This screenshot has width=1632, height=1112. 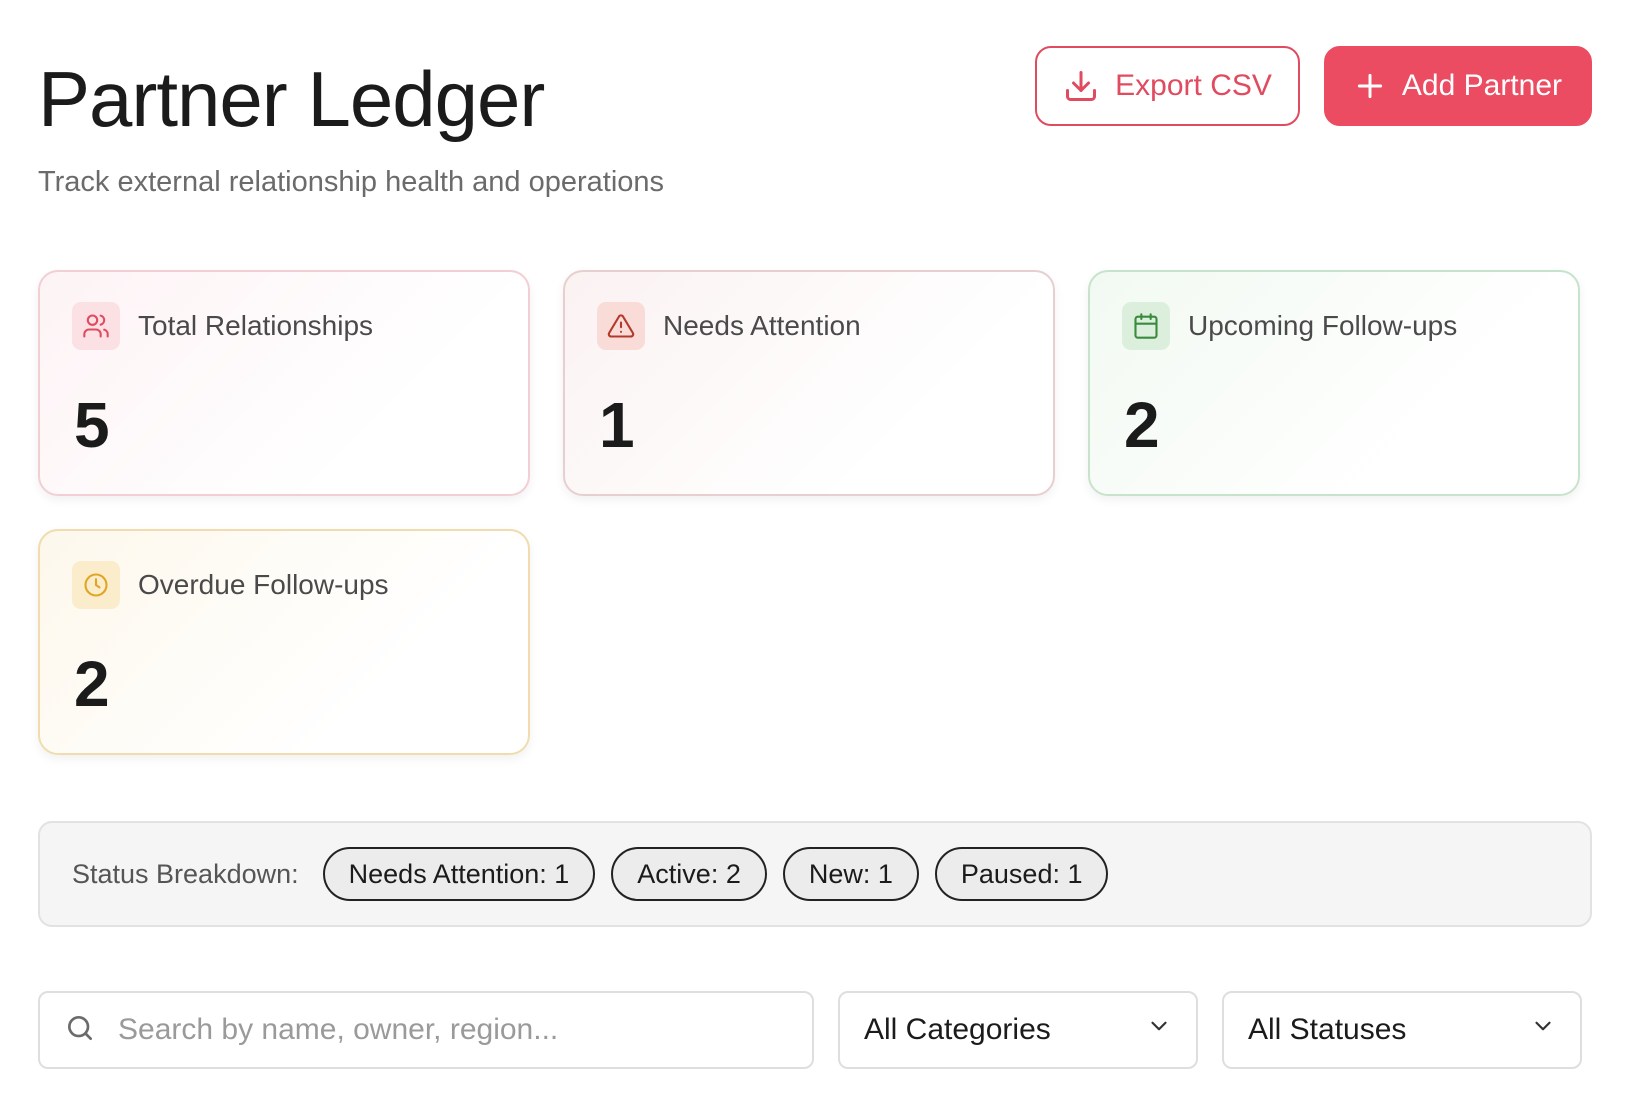 What do you see at coordinates (957, 1029) in the screenshot?
I see `category-select-value: All Categories` at bounding box center [957, 1029].